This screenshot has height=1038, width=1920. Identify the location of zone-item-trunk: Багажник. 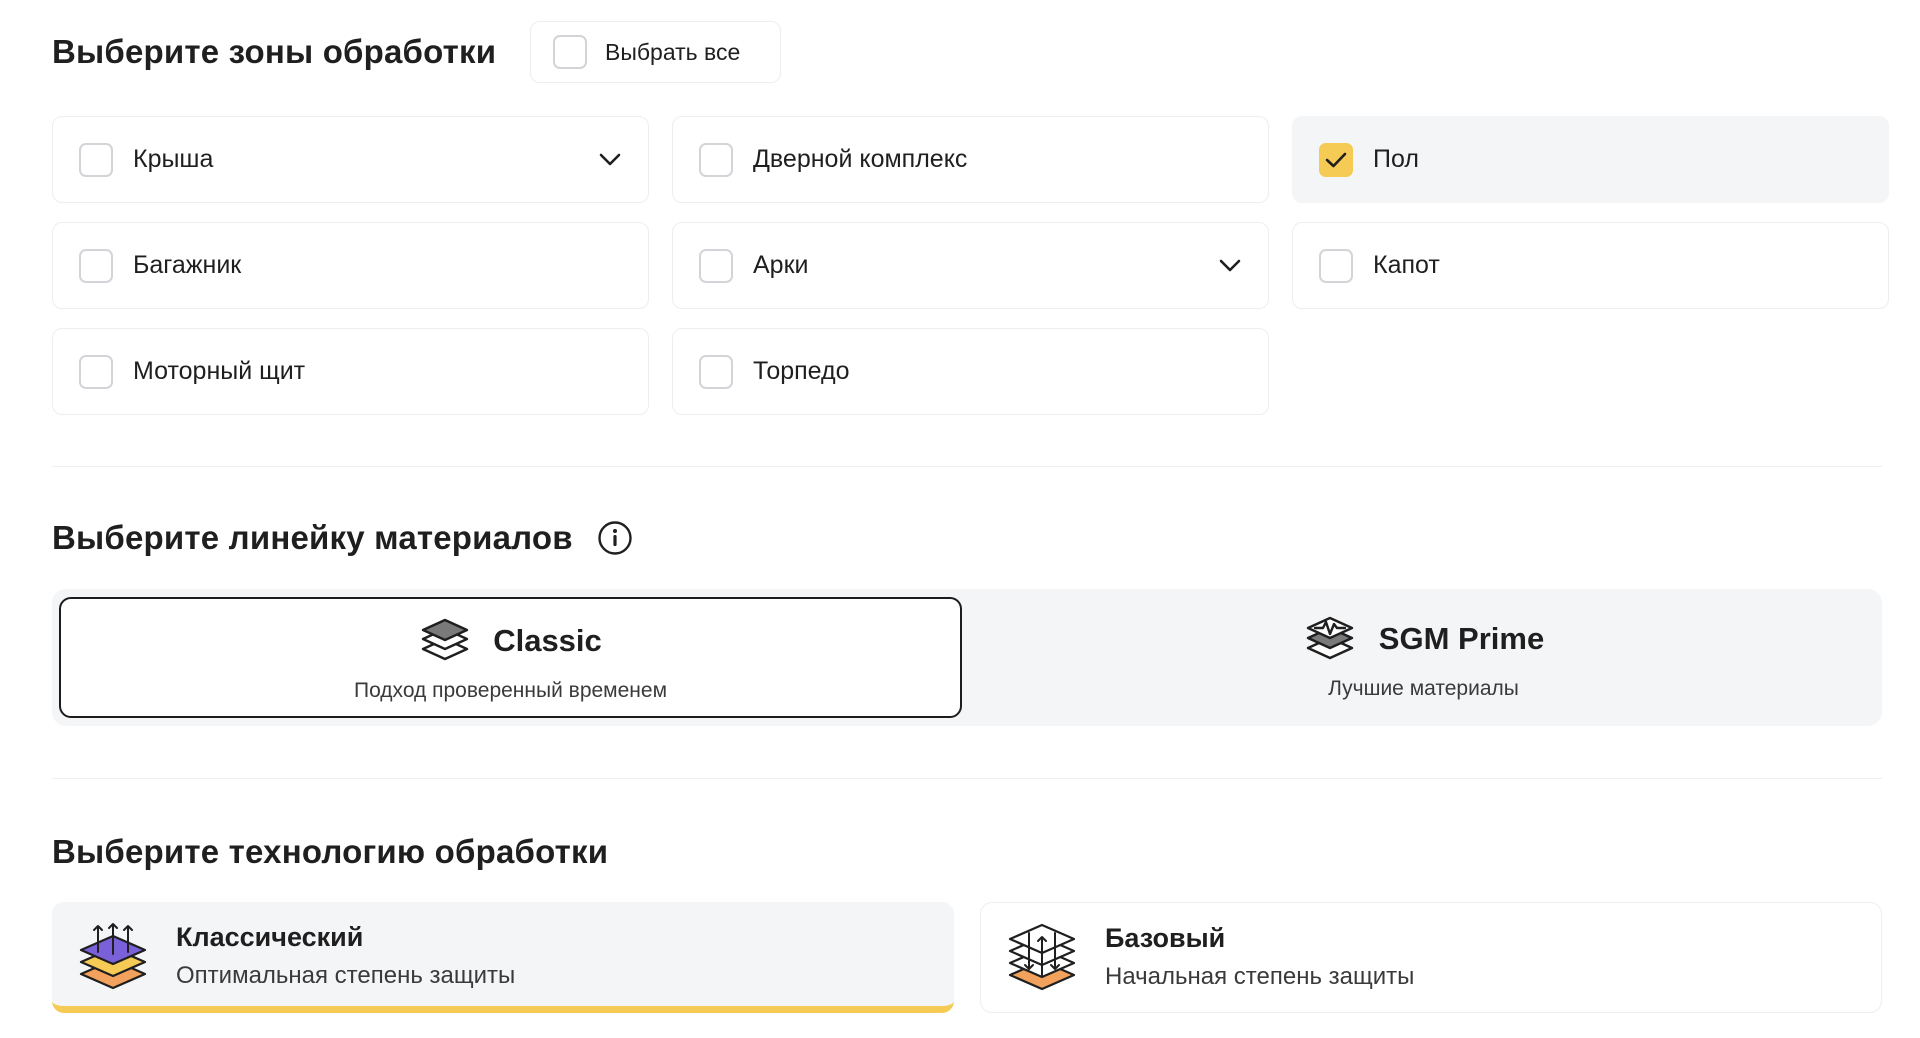
(350, 265).